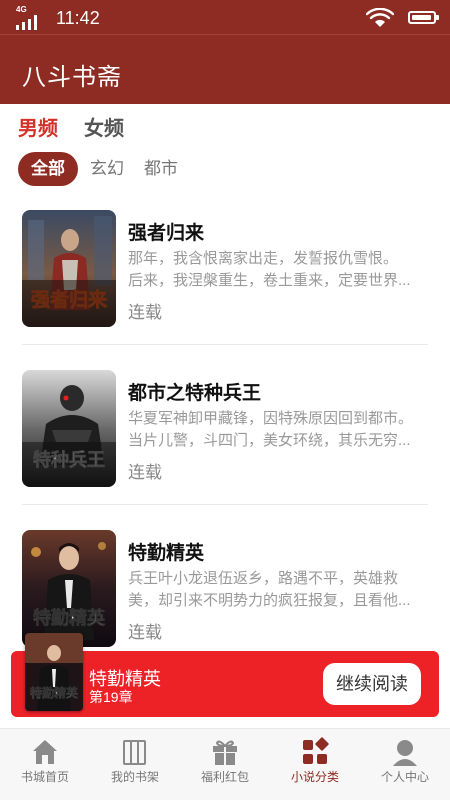 This screenshot has width=450, height=800. Describe the element at coordinates (69, 428) in the screenshot. I see `book-cover: 特种兵王` at that location.